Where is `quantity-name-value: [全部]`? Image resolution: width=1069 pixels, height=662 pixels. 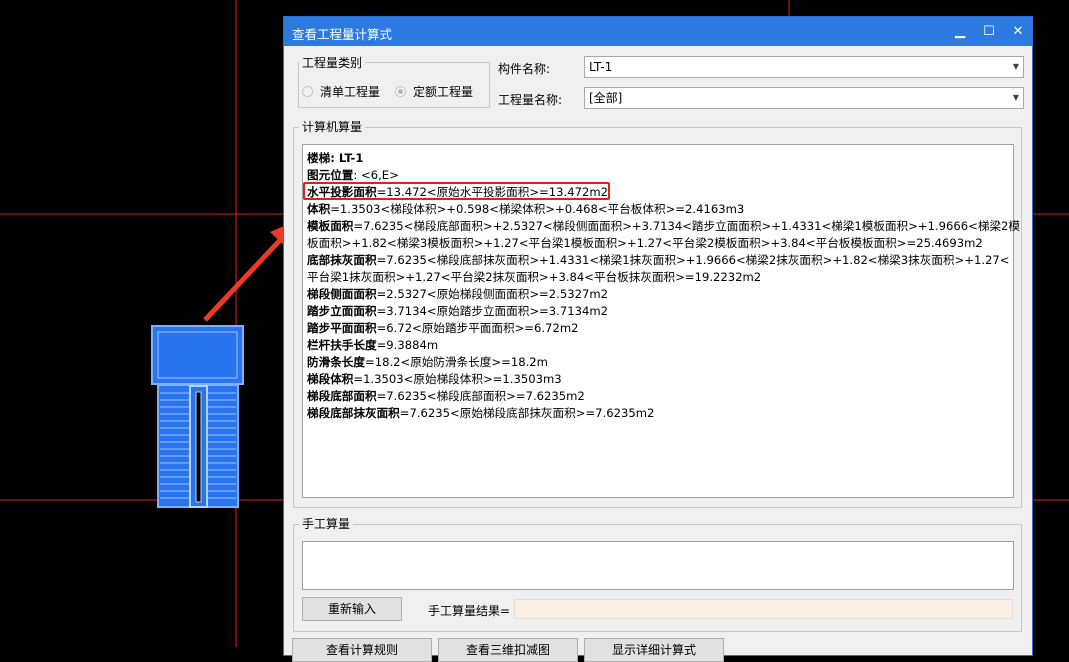 quantity-name-value: [全部] is located at coordinates (606, 98).